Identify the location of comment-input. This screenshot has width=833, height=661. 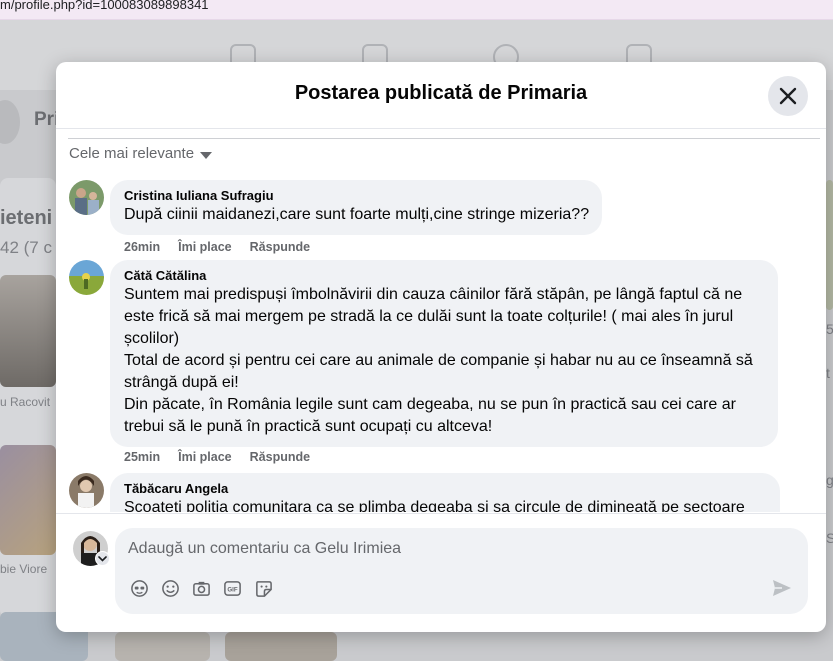
(428, 549).